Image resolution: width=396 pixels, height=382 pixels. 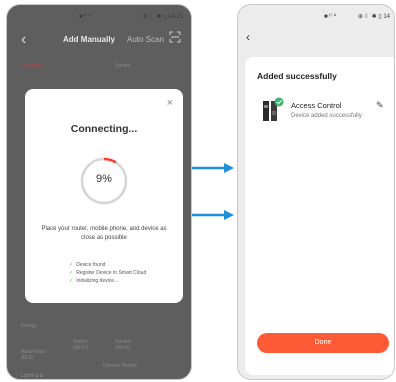 I want to click on device-name: Access Control, so click(x=316, y=105).